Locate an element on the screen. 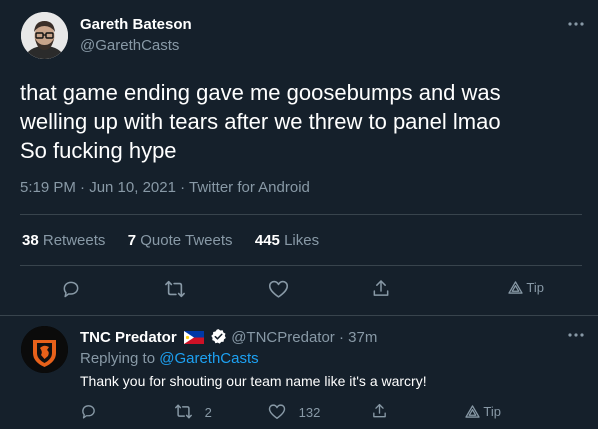 The width and height of the screenshot is (598, 429). tweet-stats: 38 Retweets 7 Quote Tweets 445 Likes is located at coordinates (170, 240).